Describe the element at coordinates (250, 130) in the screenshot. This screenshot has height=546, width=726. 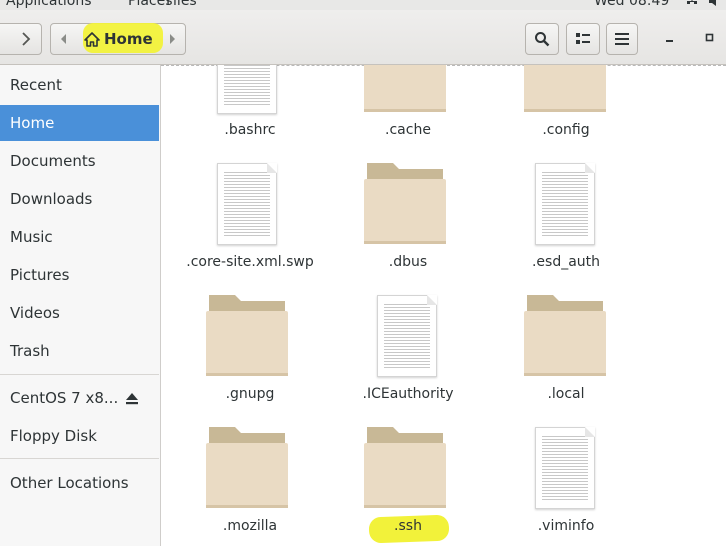
I see `file-name: .bashrc` at that location.